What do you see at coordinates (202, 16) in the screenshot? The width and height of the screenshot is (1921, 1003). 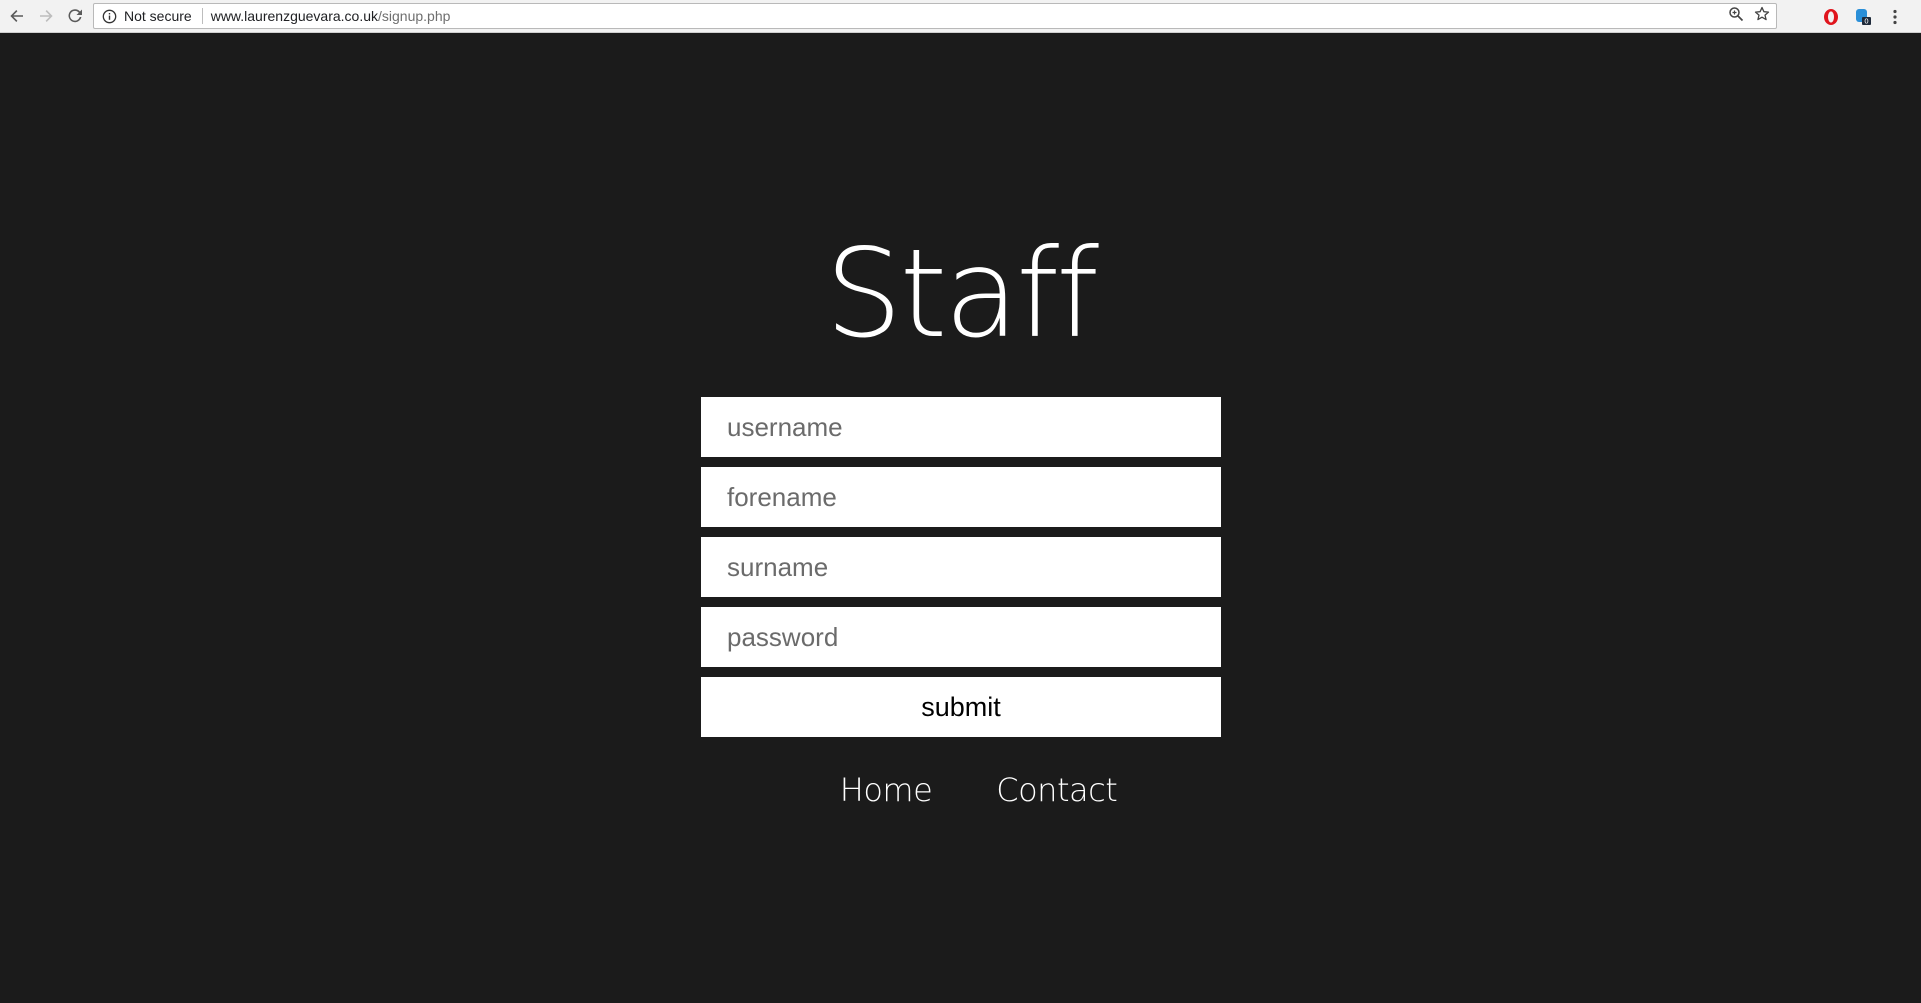 I see `omnibox-divider` at bounding box center [202, 16].